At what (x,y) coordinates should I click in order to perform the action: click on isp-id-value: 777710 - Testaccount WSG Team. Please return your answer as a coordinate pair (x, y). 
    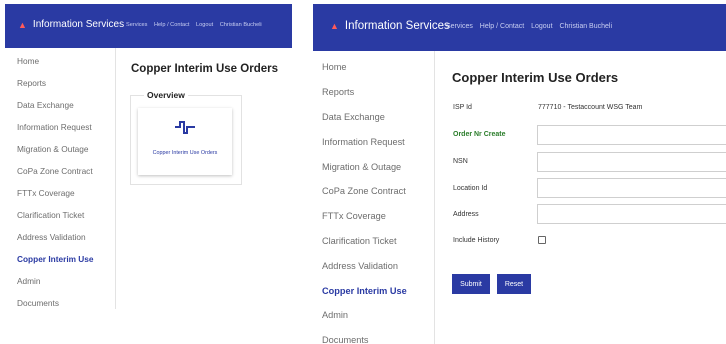
    Looking at the image, I should click on (590, 107).